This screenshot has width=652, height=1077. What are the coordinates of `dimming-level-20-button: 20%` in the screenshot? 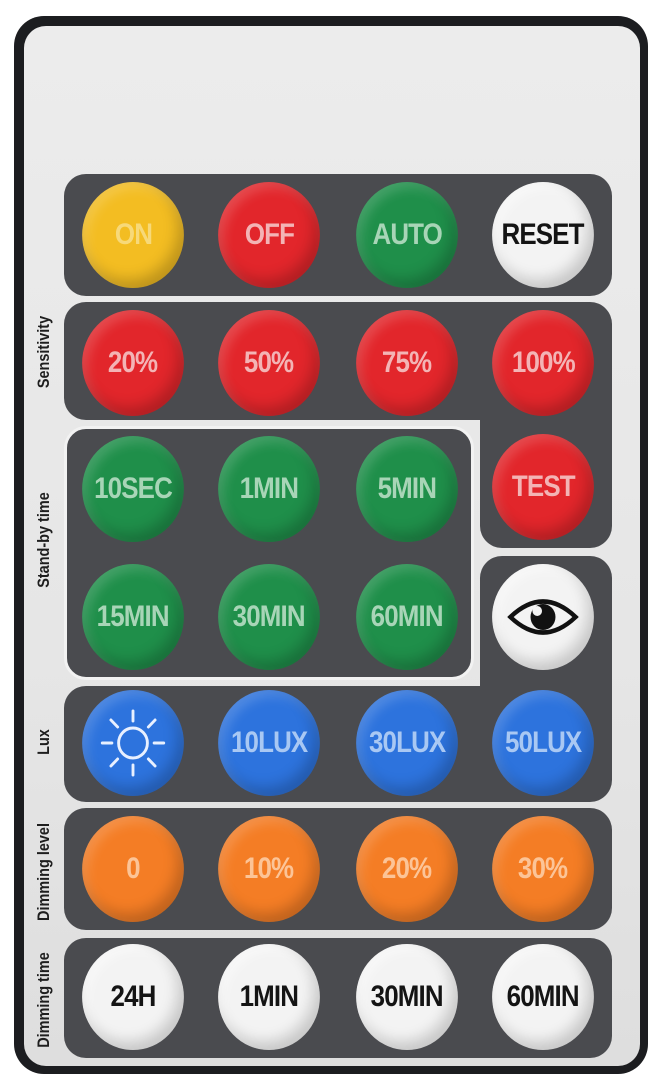 It's located at (407, 869).